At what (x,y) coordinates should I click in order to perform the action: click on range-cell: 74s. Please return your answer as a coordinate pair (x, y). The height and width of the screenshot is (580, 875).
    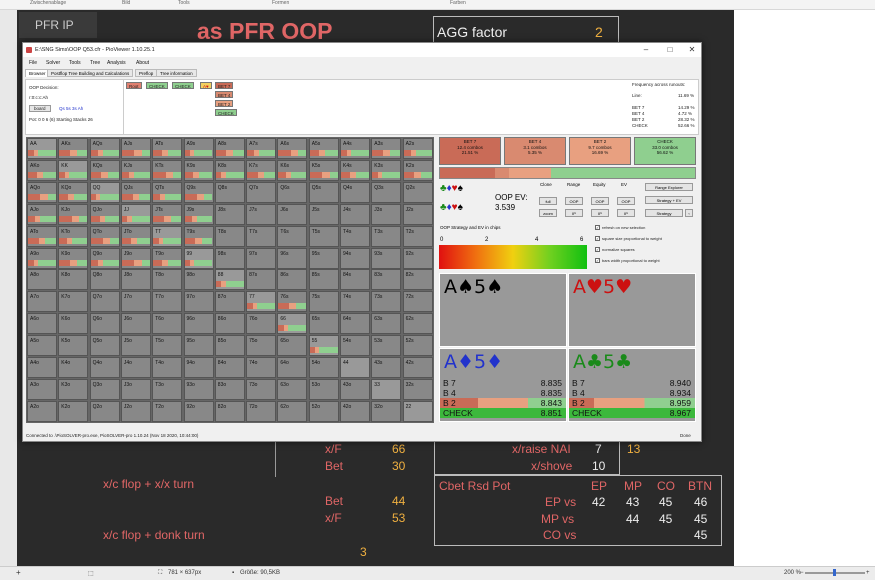
    Looking at the image, I should click on (355, 302).